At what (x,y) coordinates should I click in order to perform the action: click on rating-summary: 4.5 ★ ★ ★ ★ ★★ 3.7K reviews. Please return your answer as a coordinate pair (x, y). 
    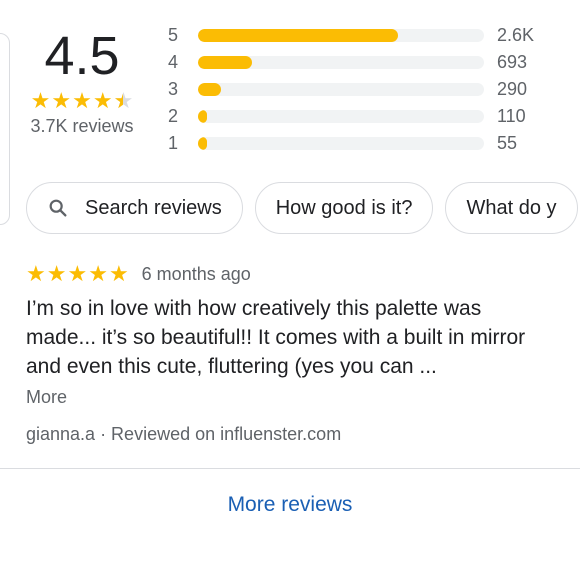
    Looking at the image, I should click on (82, 81).